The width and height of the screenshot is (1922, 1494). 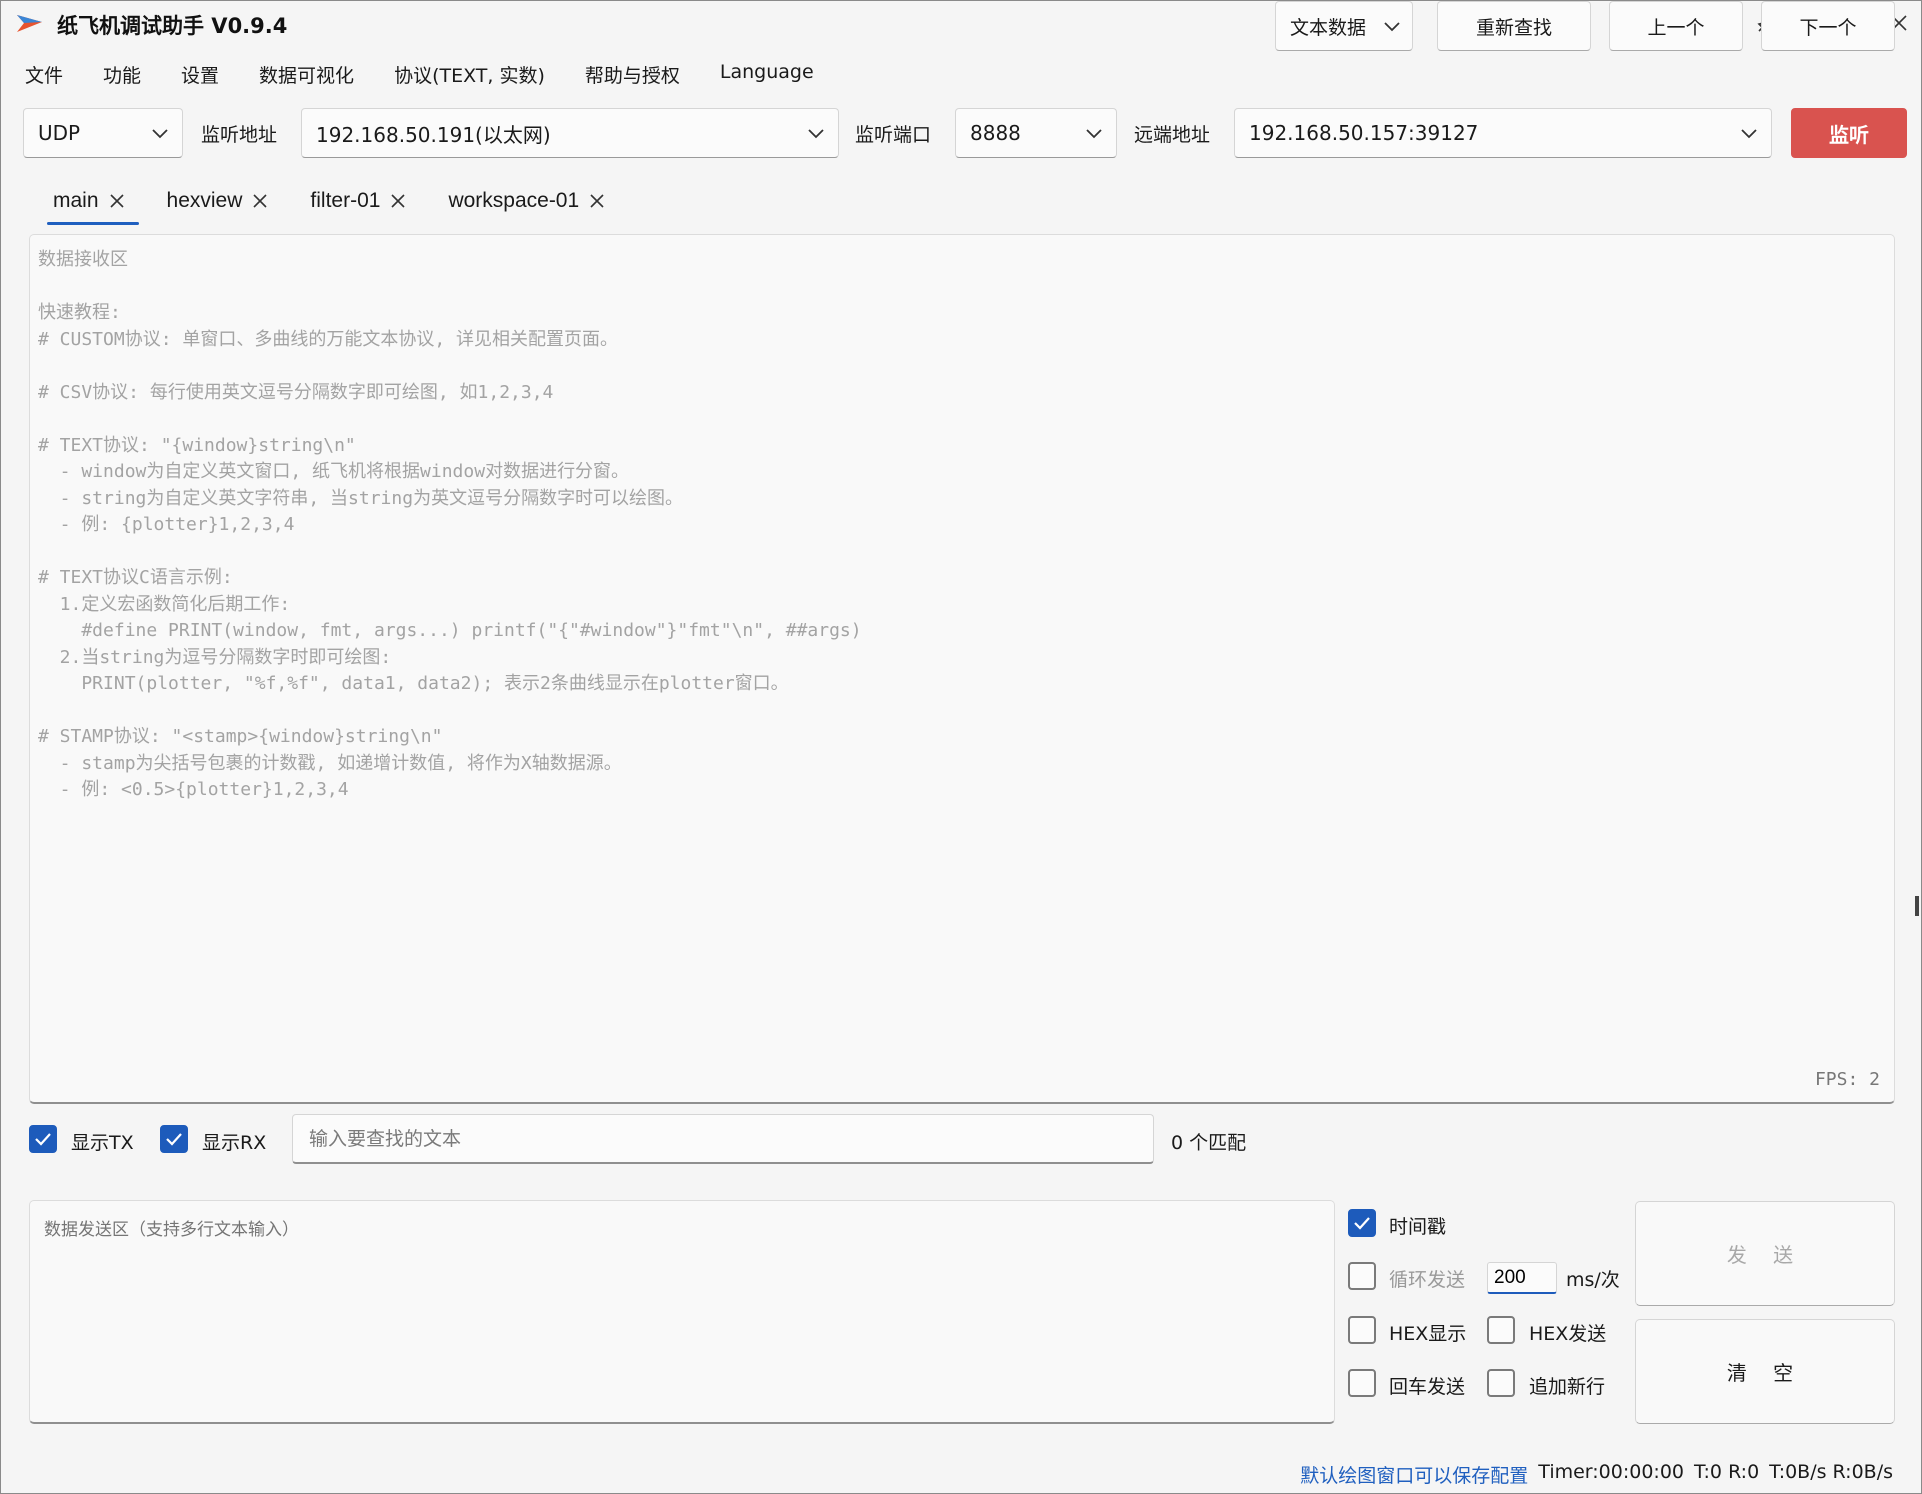 I want to click on rate-status: T:0B/s R:0B/s, so click(x=1831, y=1472).